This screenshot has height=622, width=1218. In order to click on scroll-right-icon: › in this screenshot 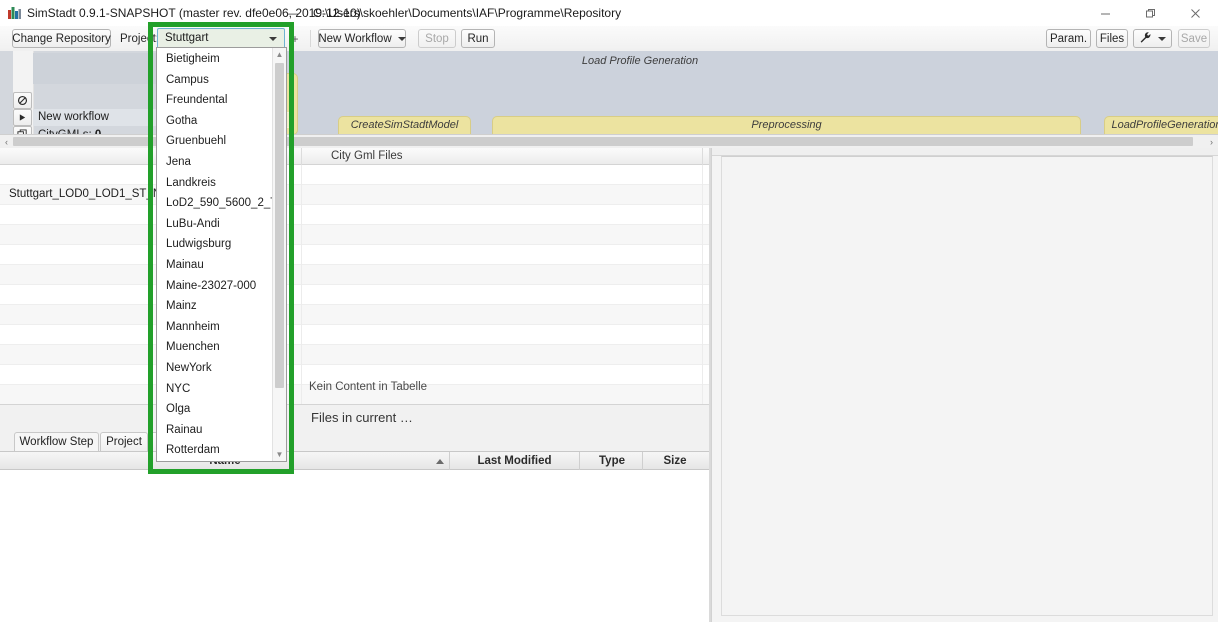, I will do `click(1211, 141)`.